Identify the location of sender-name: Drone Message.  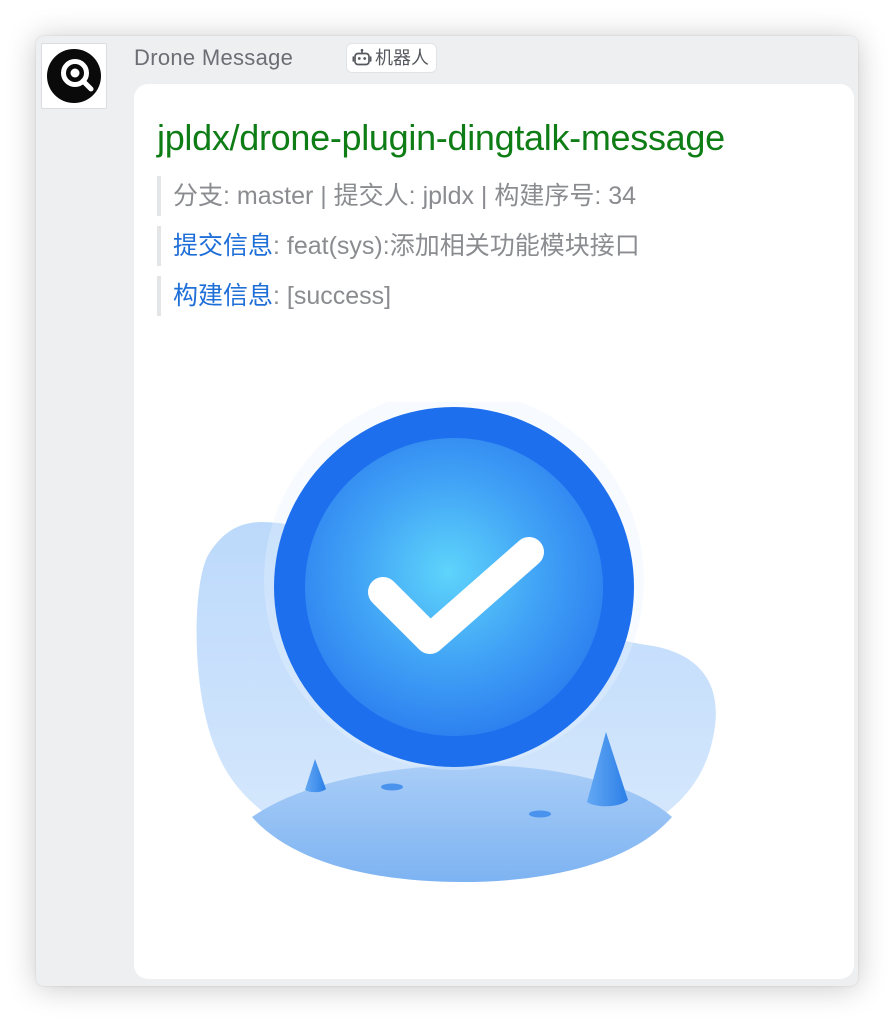
(213, 58).